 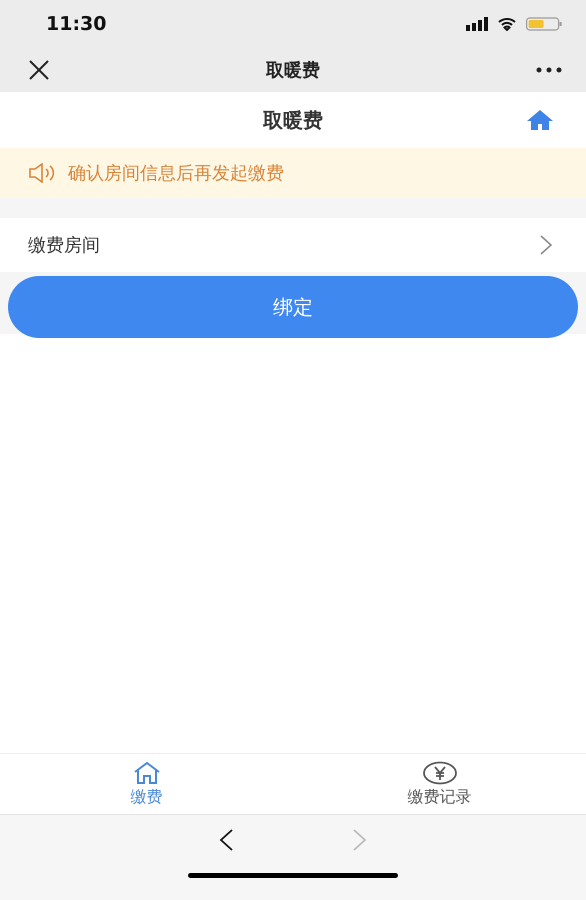 I want to click on speaker-icon, so click(x=42, y=173).